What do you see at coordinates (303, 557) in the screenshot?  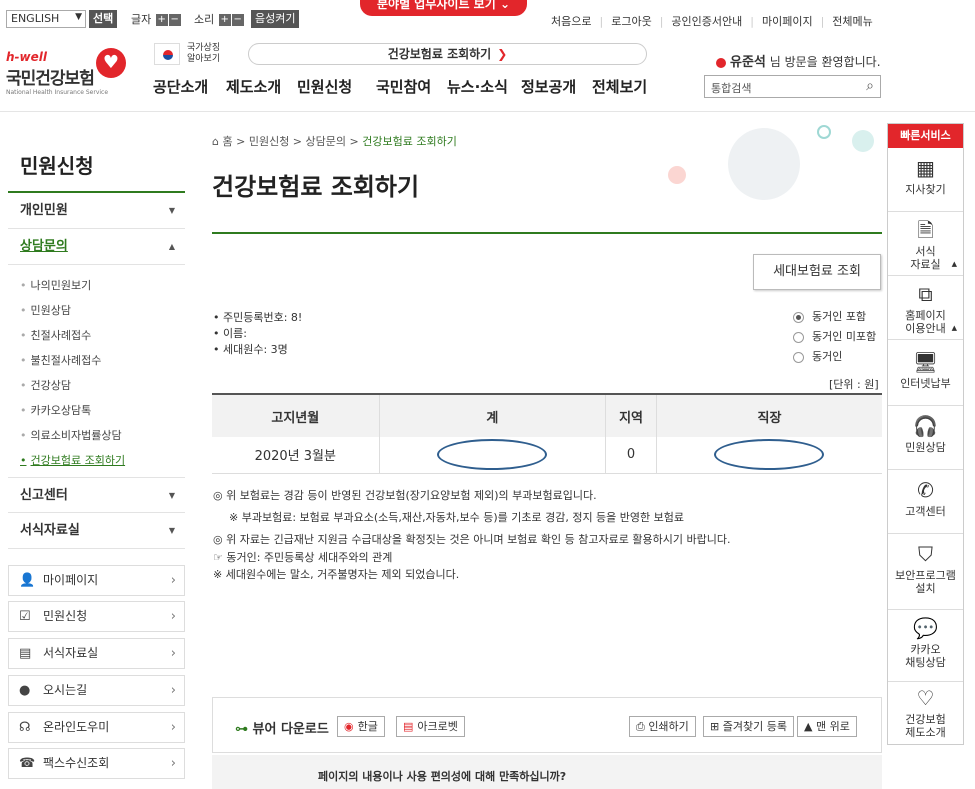 I see `note-line: ☞ 동거인: 주민등록상 세대주와의 관계` at bounding box center [303, 557].